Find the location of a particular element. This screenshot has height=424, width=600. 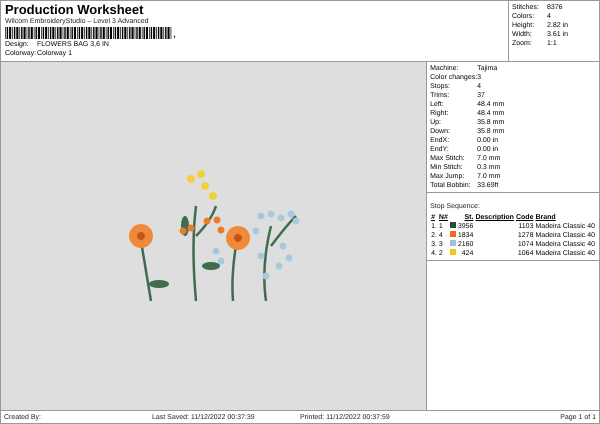

worksheet-title: Production Worksheet is located at coordinates (74, 9).